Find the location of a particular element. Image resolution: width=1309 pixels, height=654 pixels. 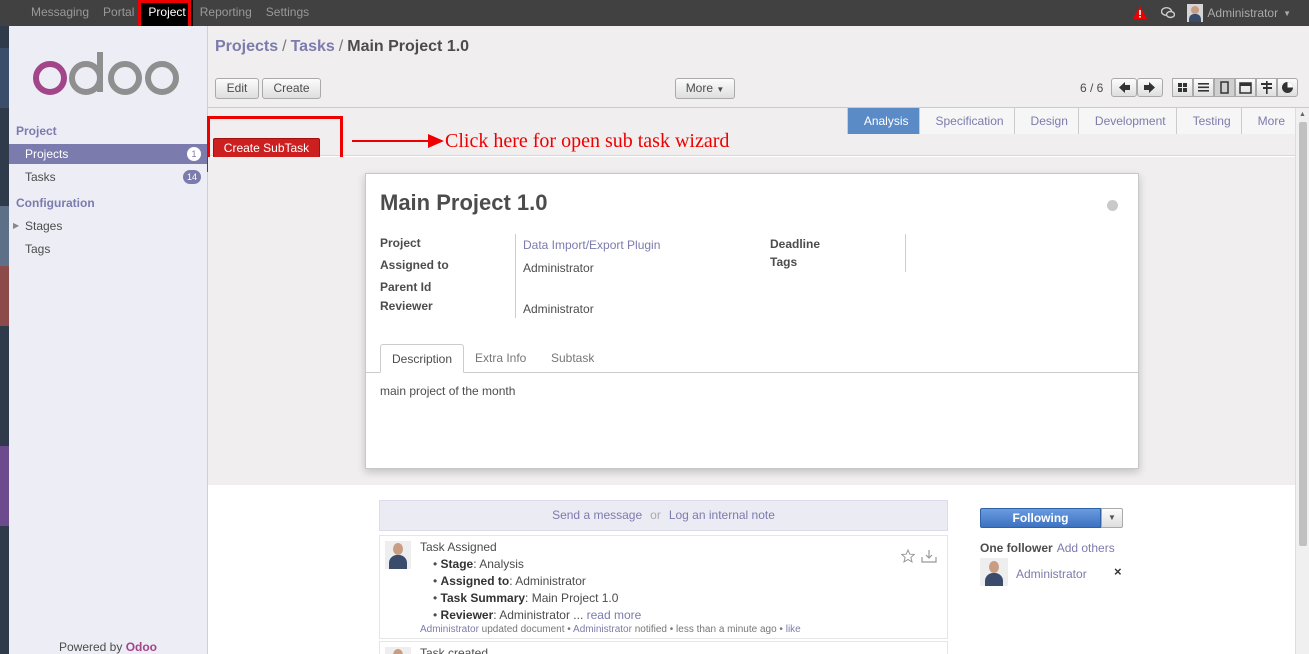

warning-icon is located at coordinates (1140, 13).